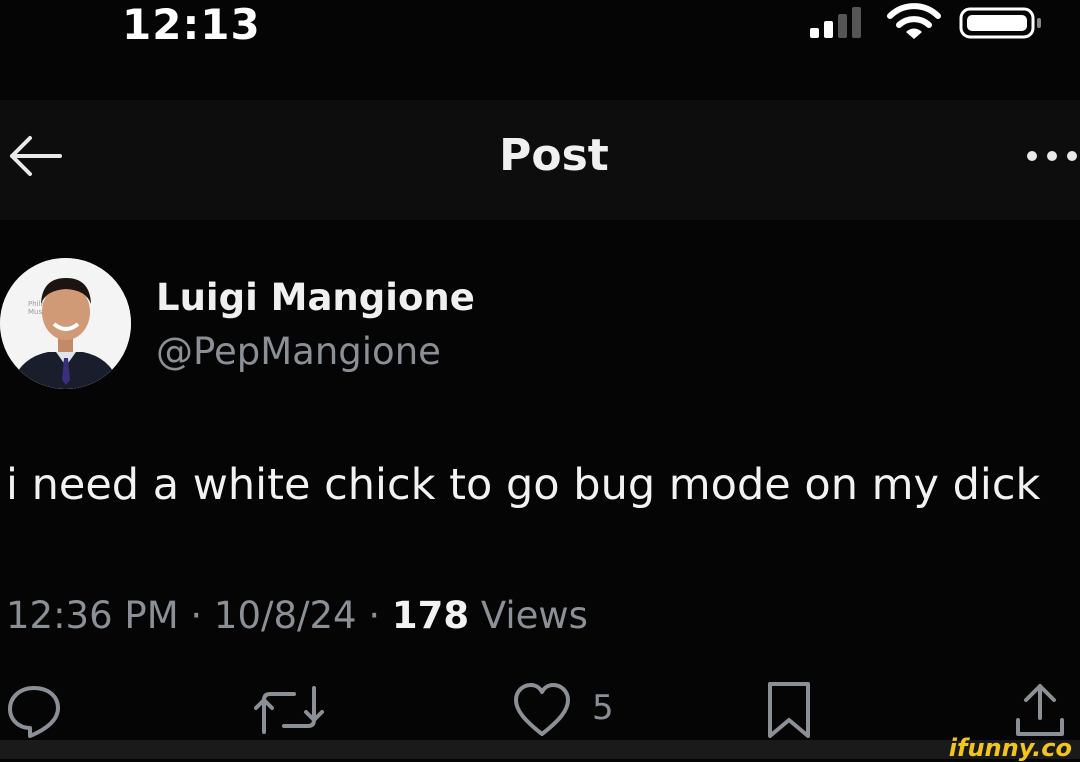 This screenshot has width=1080, height=762. I want to click on status-time: 12:13, so click(191, 24).